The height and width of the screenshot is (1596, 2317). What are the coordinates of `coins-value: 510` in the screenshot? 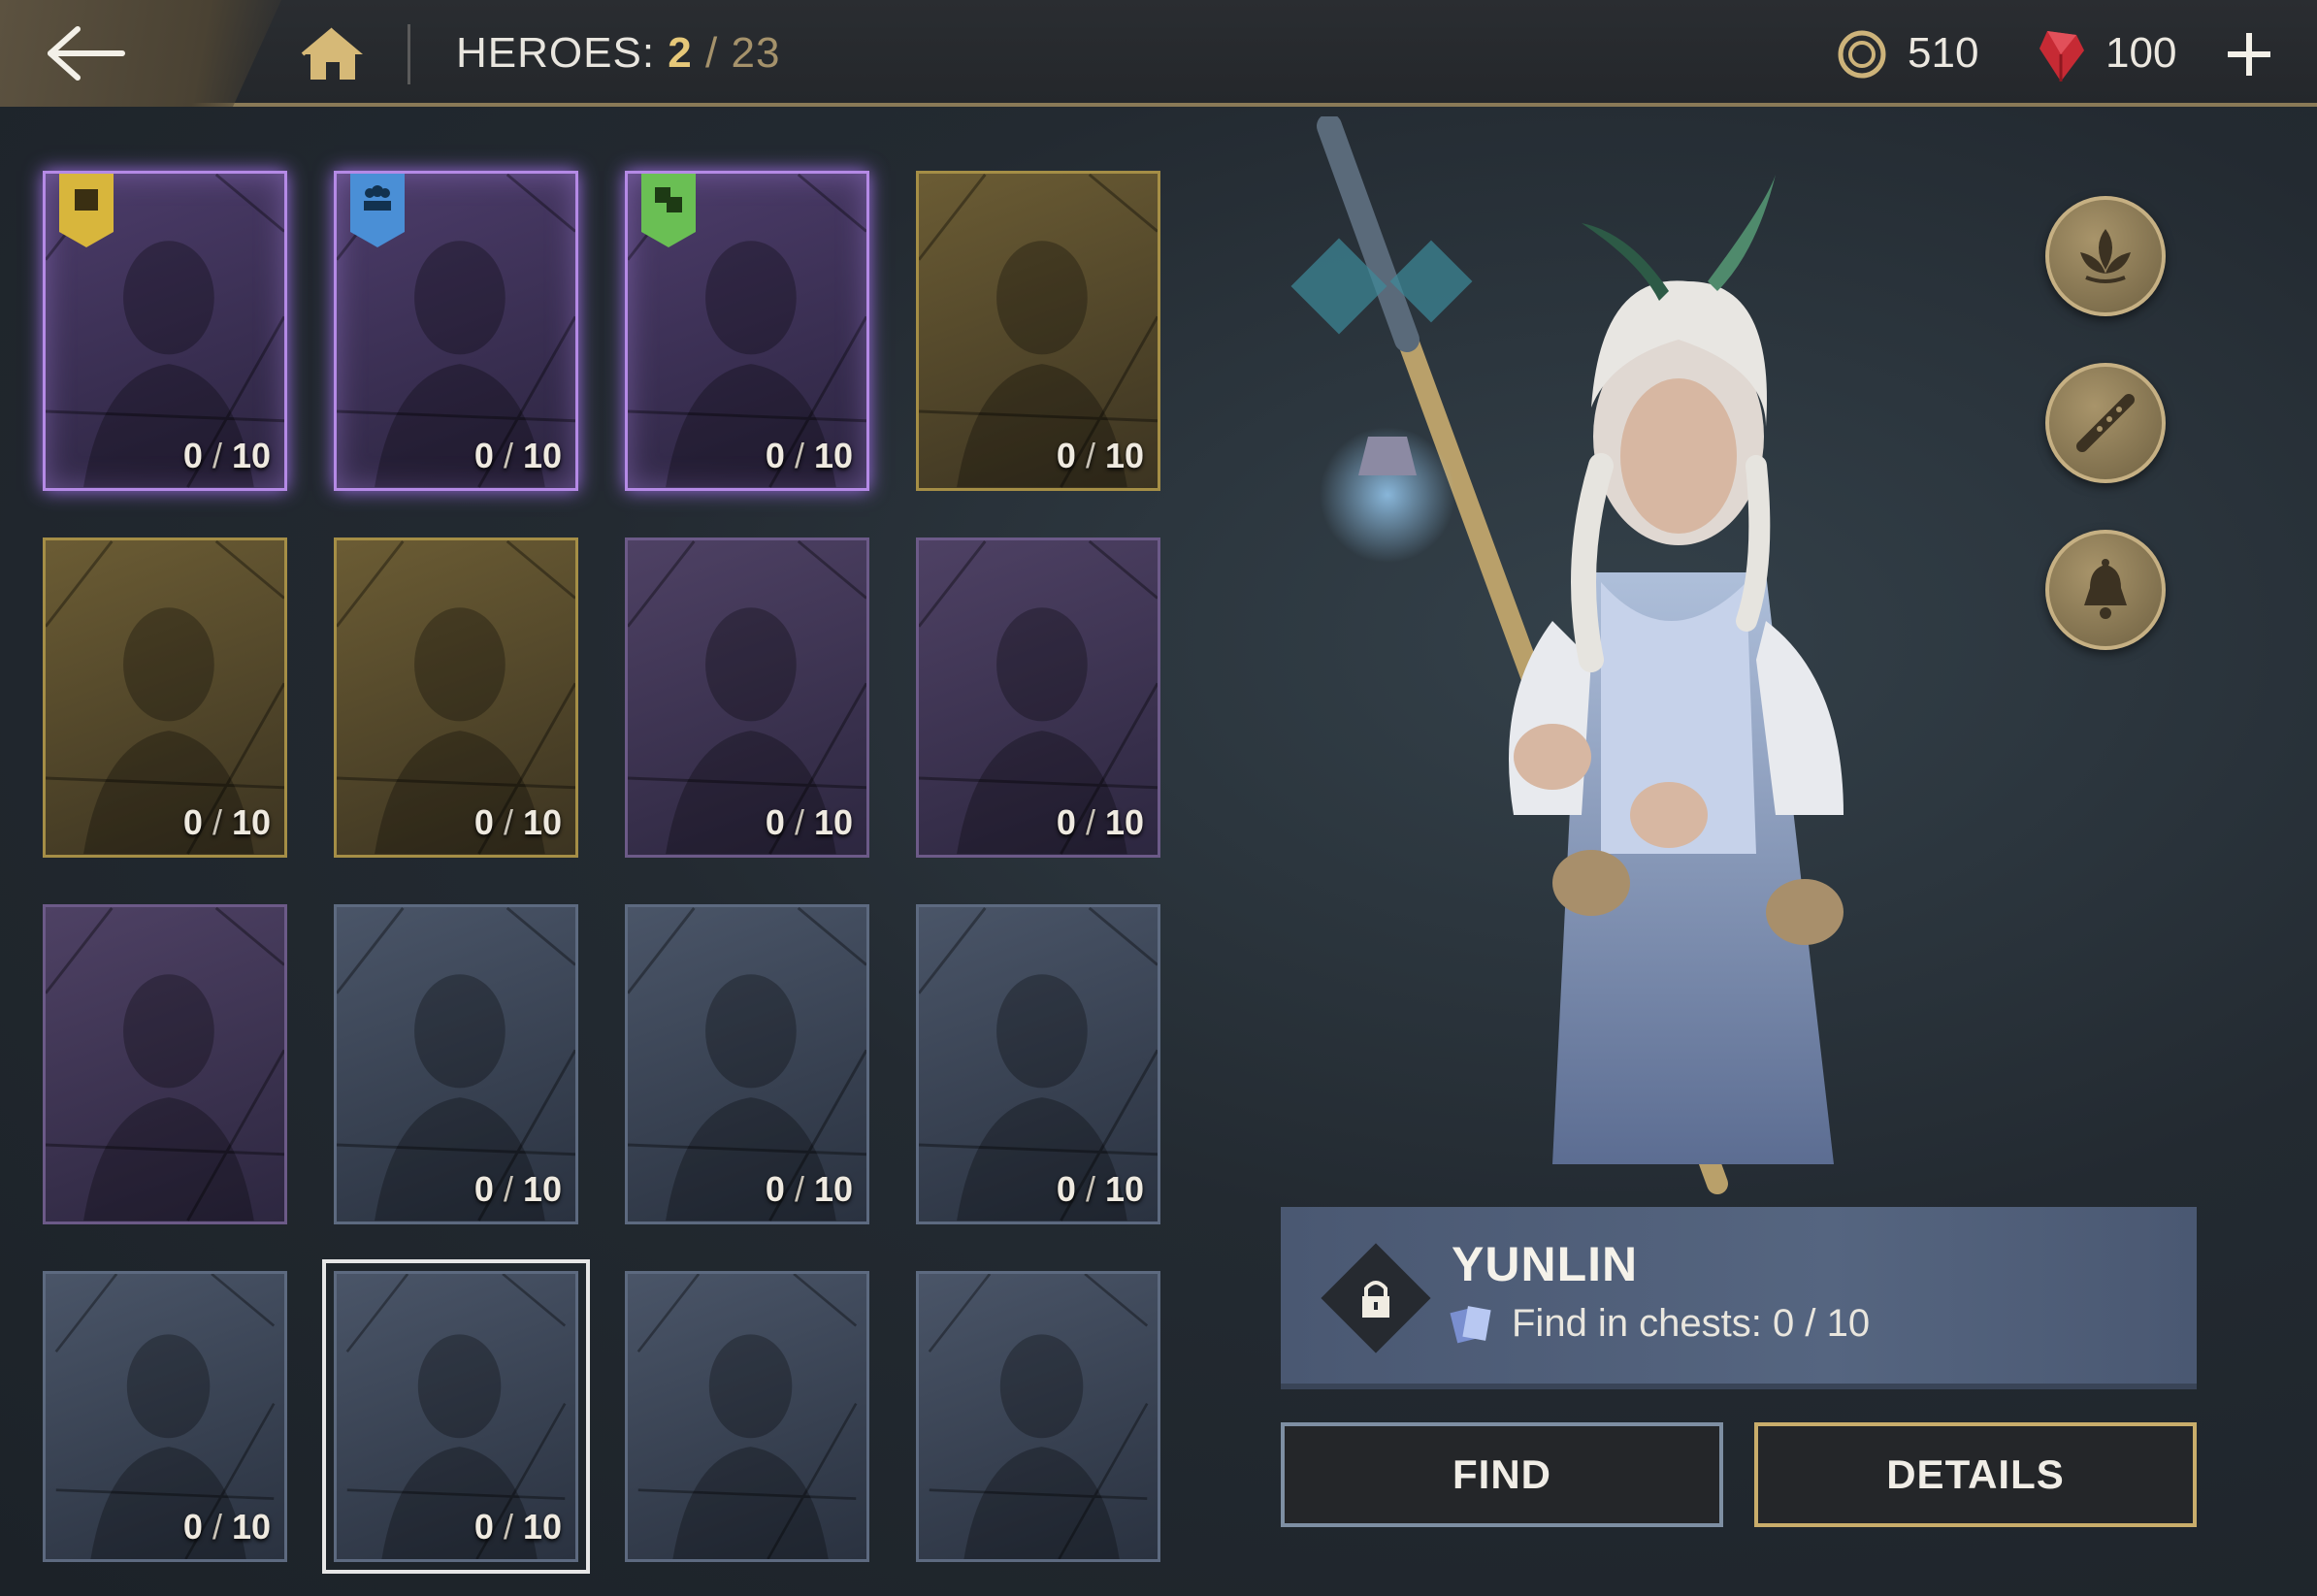 It's located at (1943, 53).